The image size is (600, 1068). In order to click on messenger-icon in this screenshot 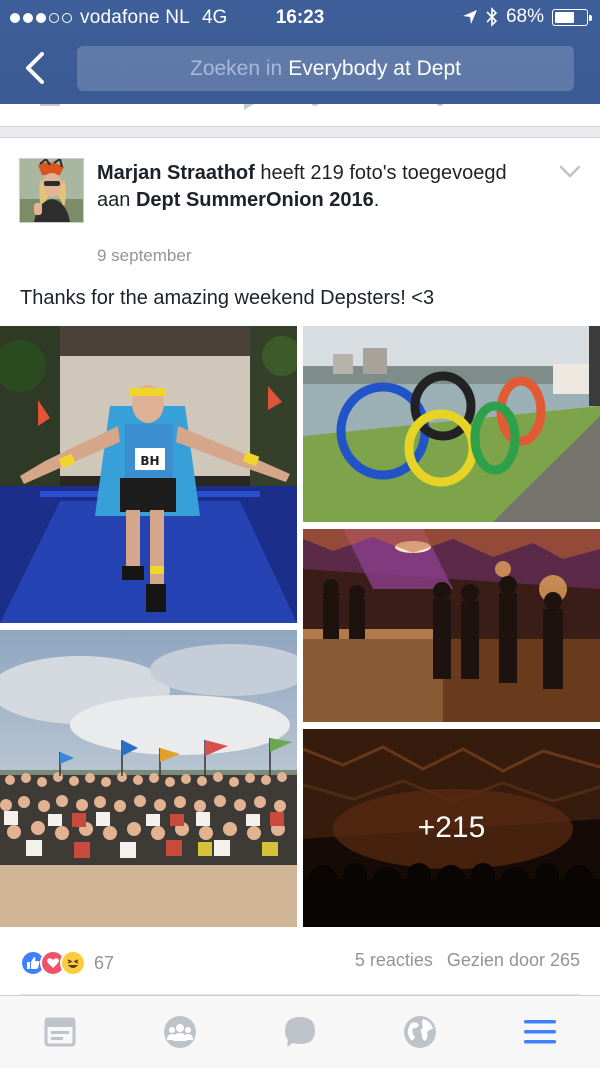, I will do `click(300, 1032)`.